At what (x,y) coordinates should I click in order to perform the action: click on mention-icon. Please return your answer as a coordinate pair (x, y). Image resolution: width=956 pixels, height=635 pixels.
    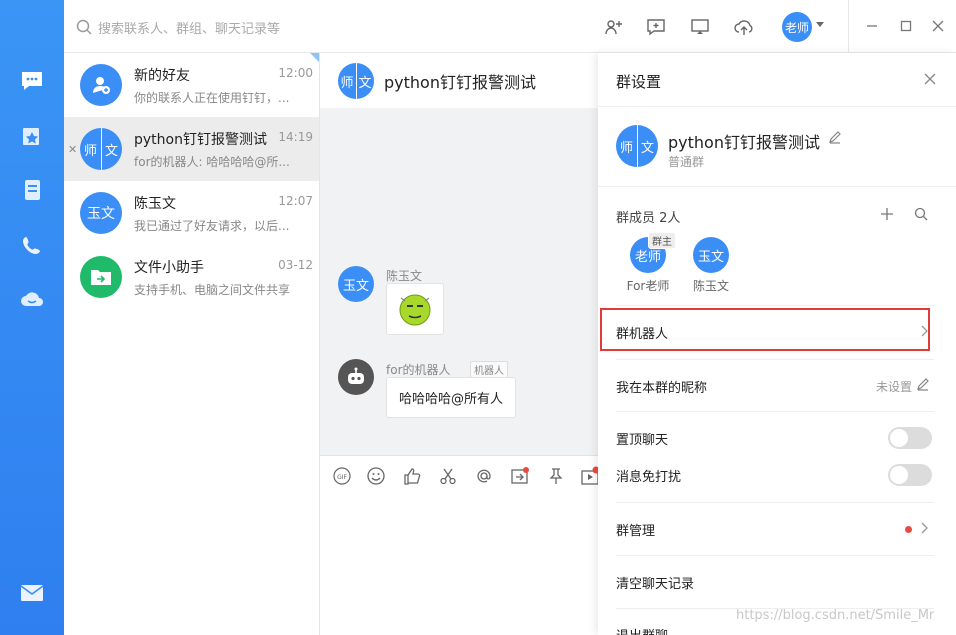
    Looking at the image, I should click on (484, 476).